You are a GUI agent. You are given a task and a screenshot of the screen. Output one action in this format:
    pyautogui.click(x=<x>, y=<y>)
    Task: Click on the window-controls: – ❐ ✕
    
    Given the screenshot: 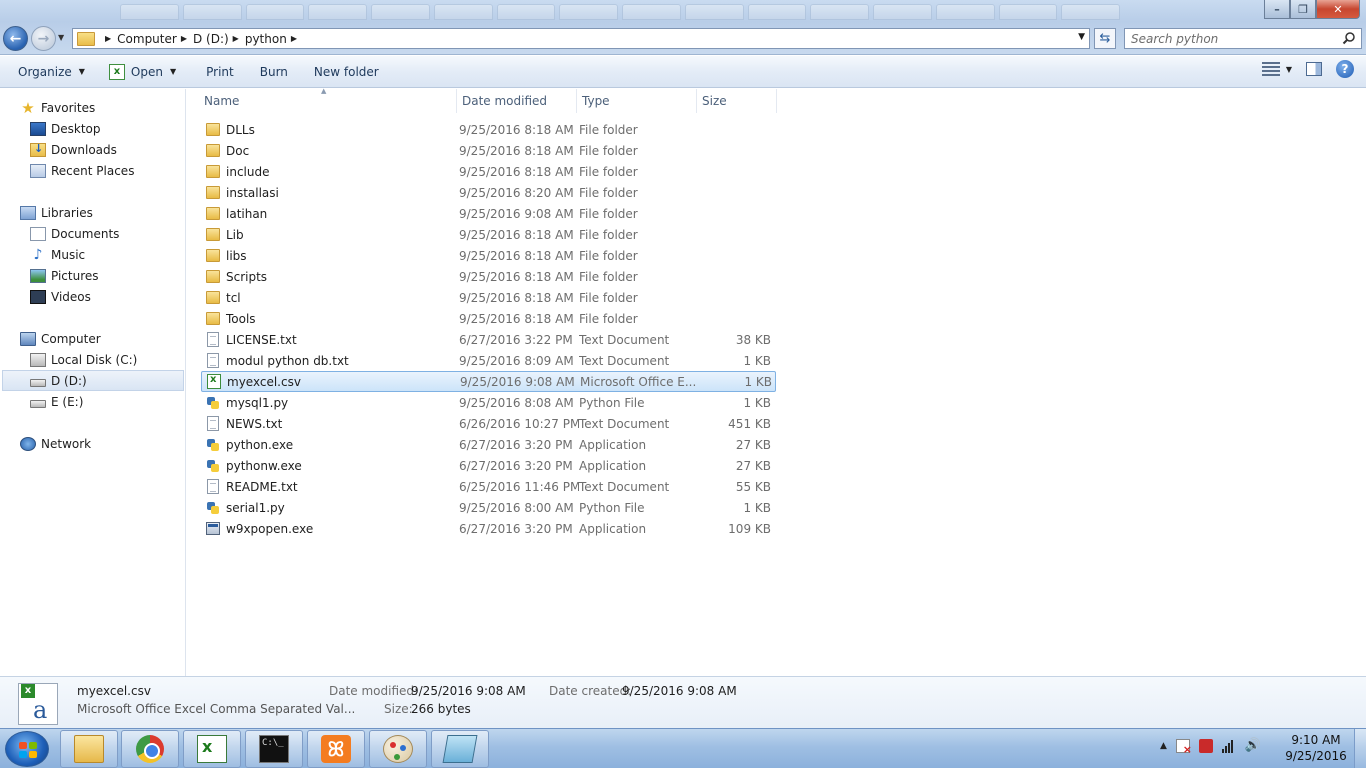 What is the action you would take?
    pyautogui.click(x=1312, y=9)
    